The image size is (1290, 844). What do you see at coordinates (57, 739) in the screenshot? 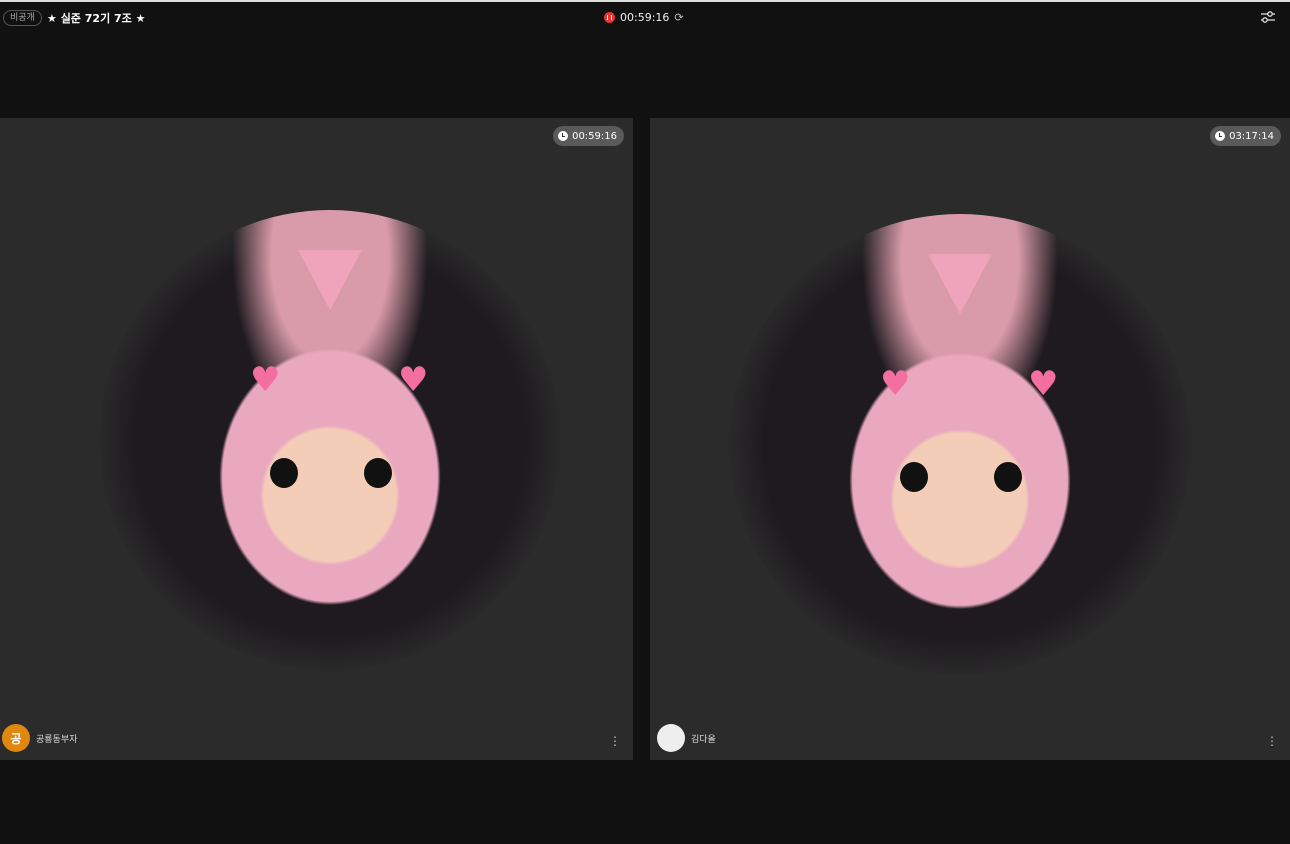
I see `participant-name: 공룡동부자` at bounding box center [57, 739].